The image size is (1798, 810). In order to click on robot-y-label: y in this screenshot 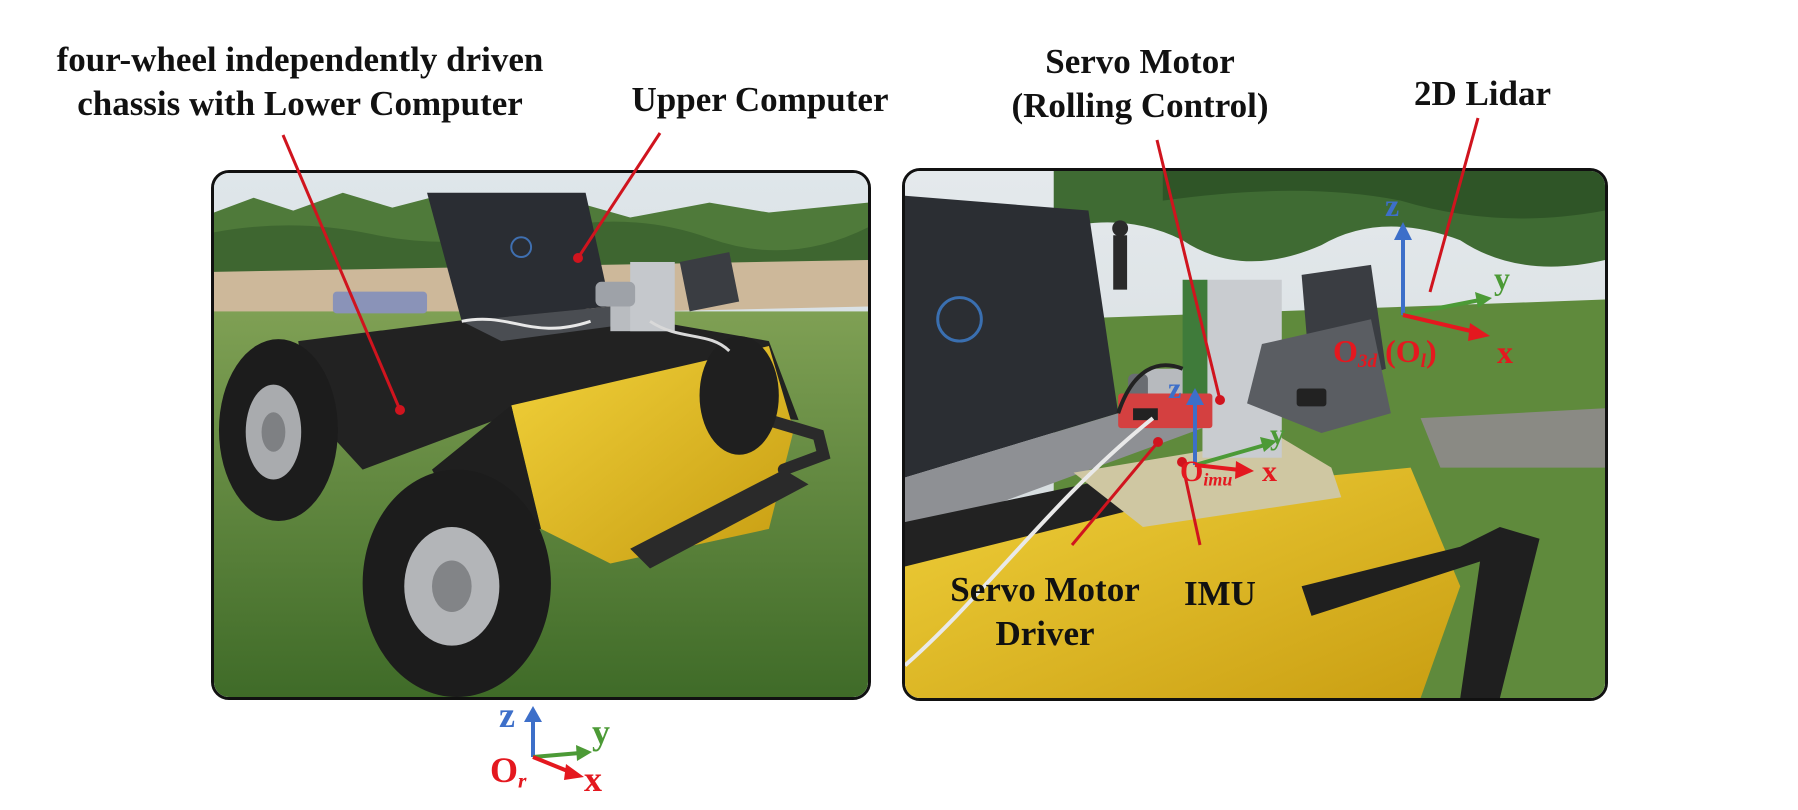, I will do `click(601, 732)`.